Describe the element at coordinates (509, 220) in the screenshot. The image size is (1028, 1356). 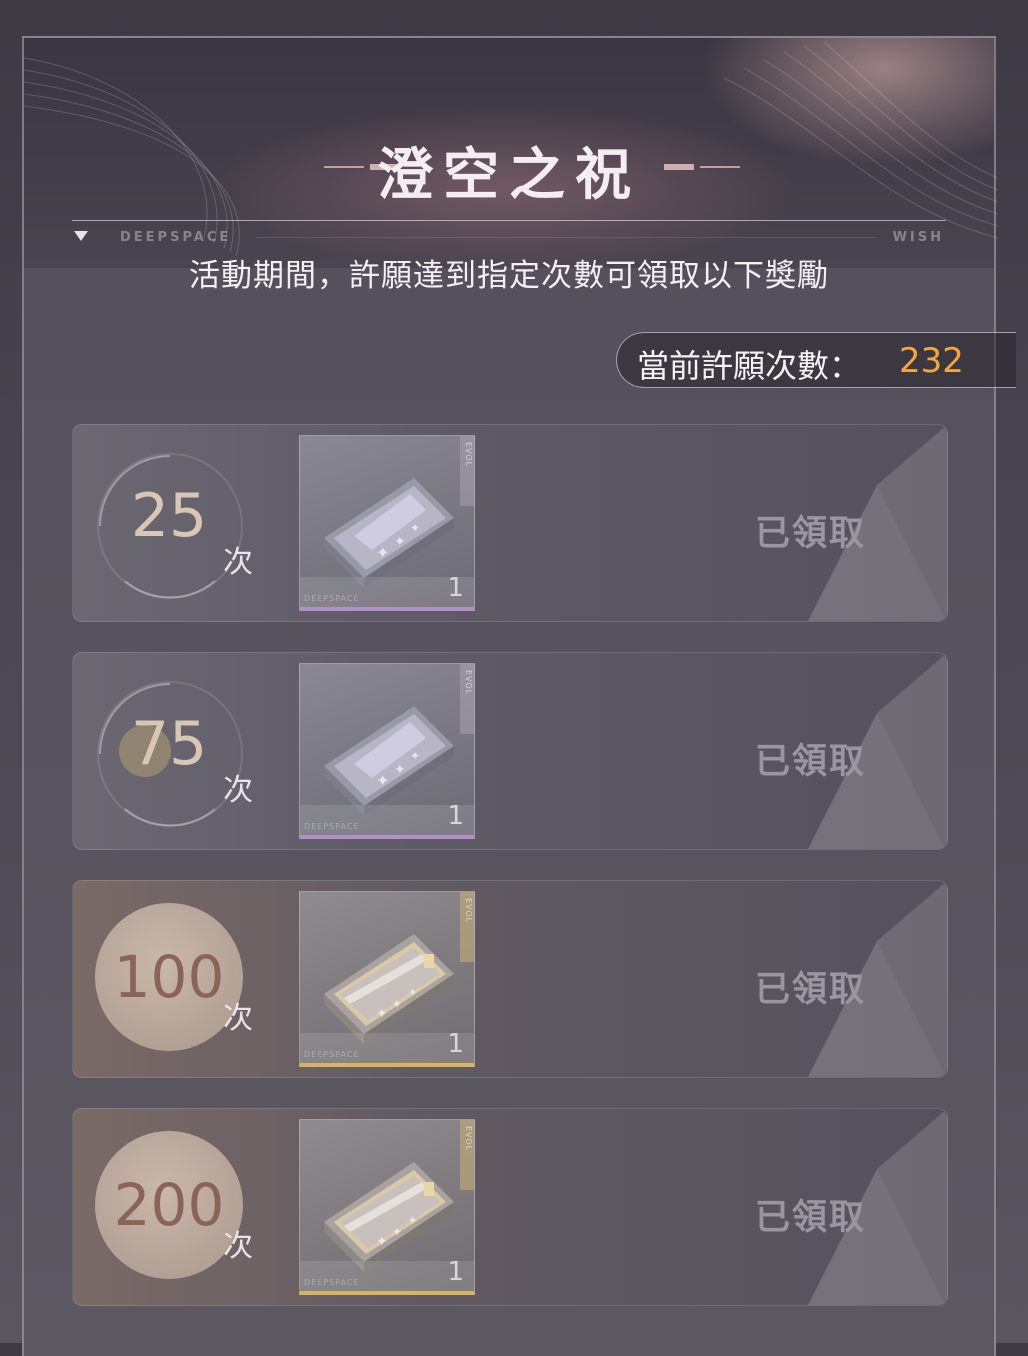
I see `header-divider` at that location.